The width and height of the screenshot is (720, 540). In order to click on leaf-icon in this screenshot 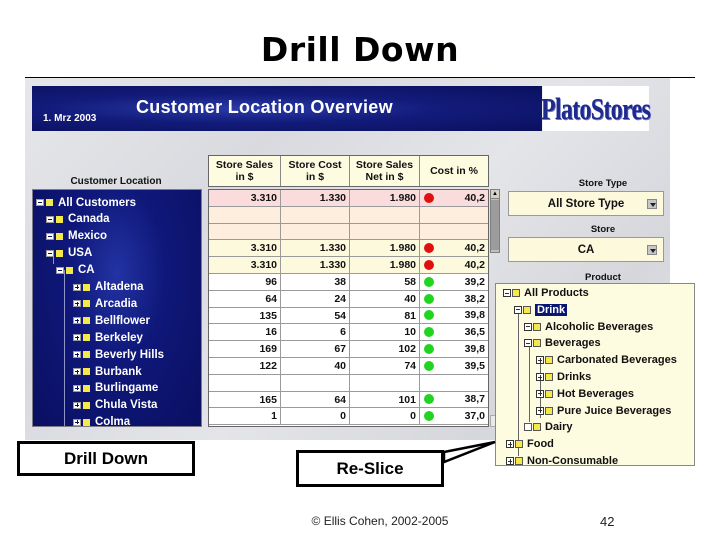, I will do `click(528, 427)`.